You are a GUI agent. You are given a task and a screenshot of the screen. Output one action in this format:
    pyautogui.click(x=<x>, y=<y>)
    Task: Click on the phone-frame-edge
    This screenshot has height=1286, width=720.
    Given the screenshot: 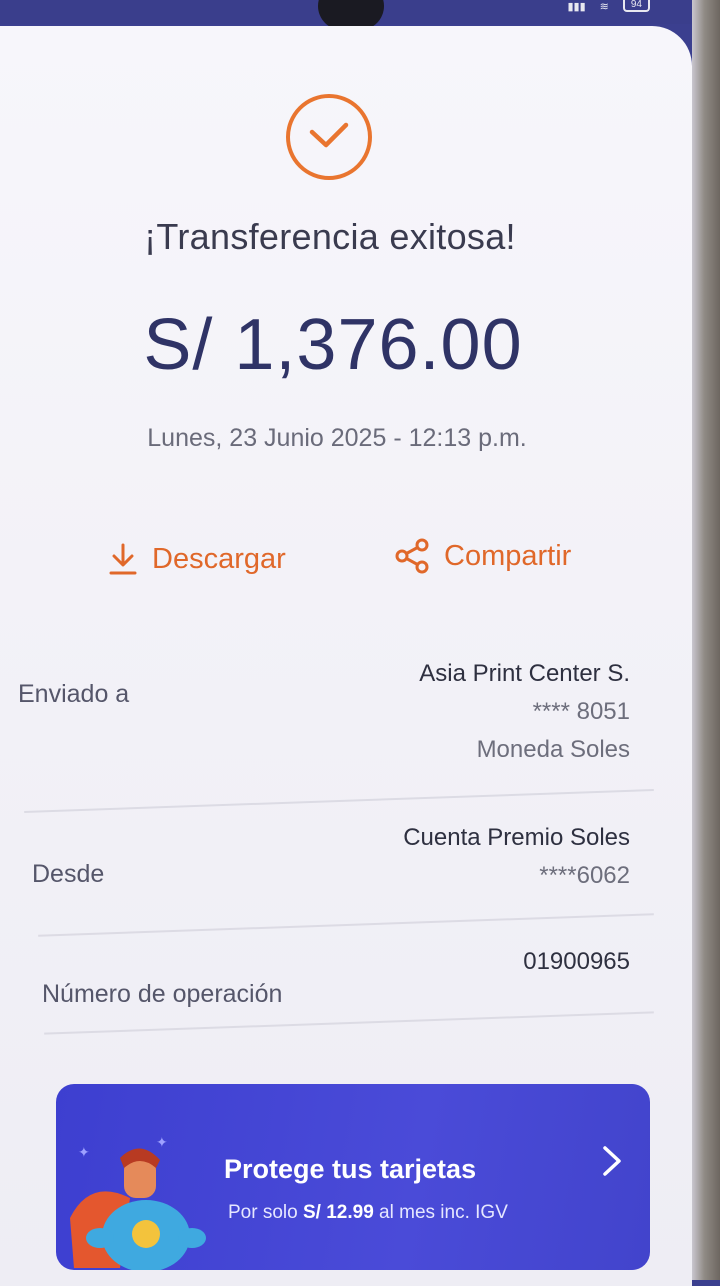 What is the action you would take?
    pyautogui.click(x=706, y=640)
    